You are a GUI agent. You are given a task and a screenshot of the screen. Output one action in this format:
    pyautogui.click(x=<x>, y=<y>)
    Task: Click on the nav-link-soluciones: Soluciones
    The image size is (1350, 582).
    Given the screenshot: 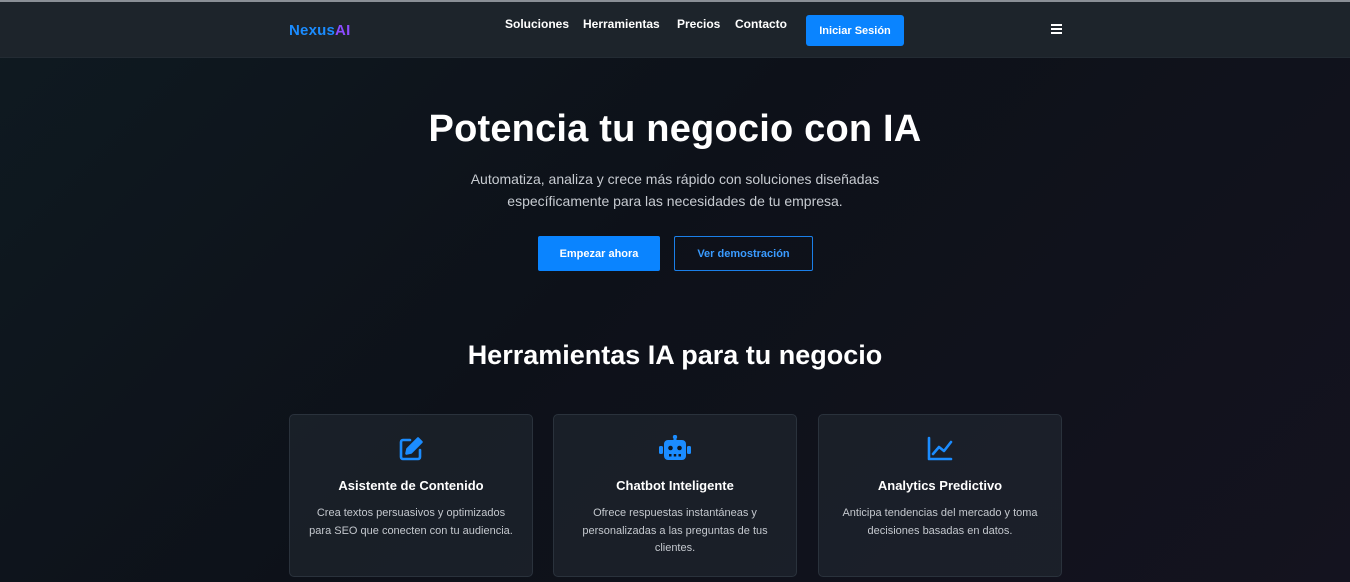 What is the action you would take?
    pyautogui.click(x=537, y=24)
    